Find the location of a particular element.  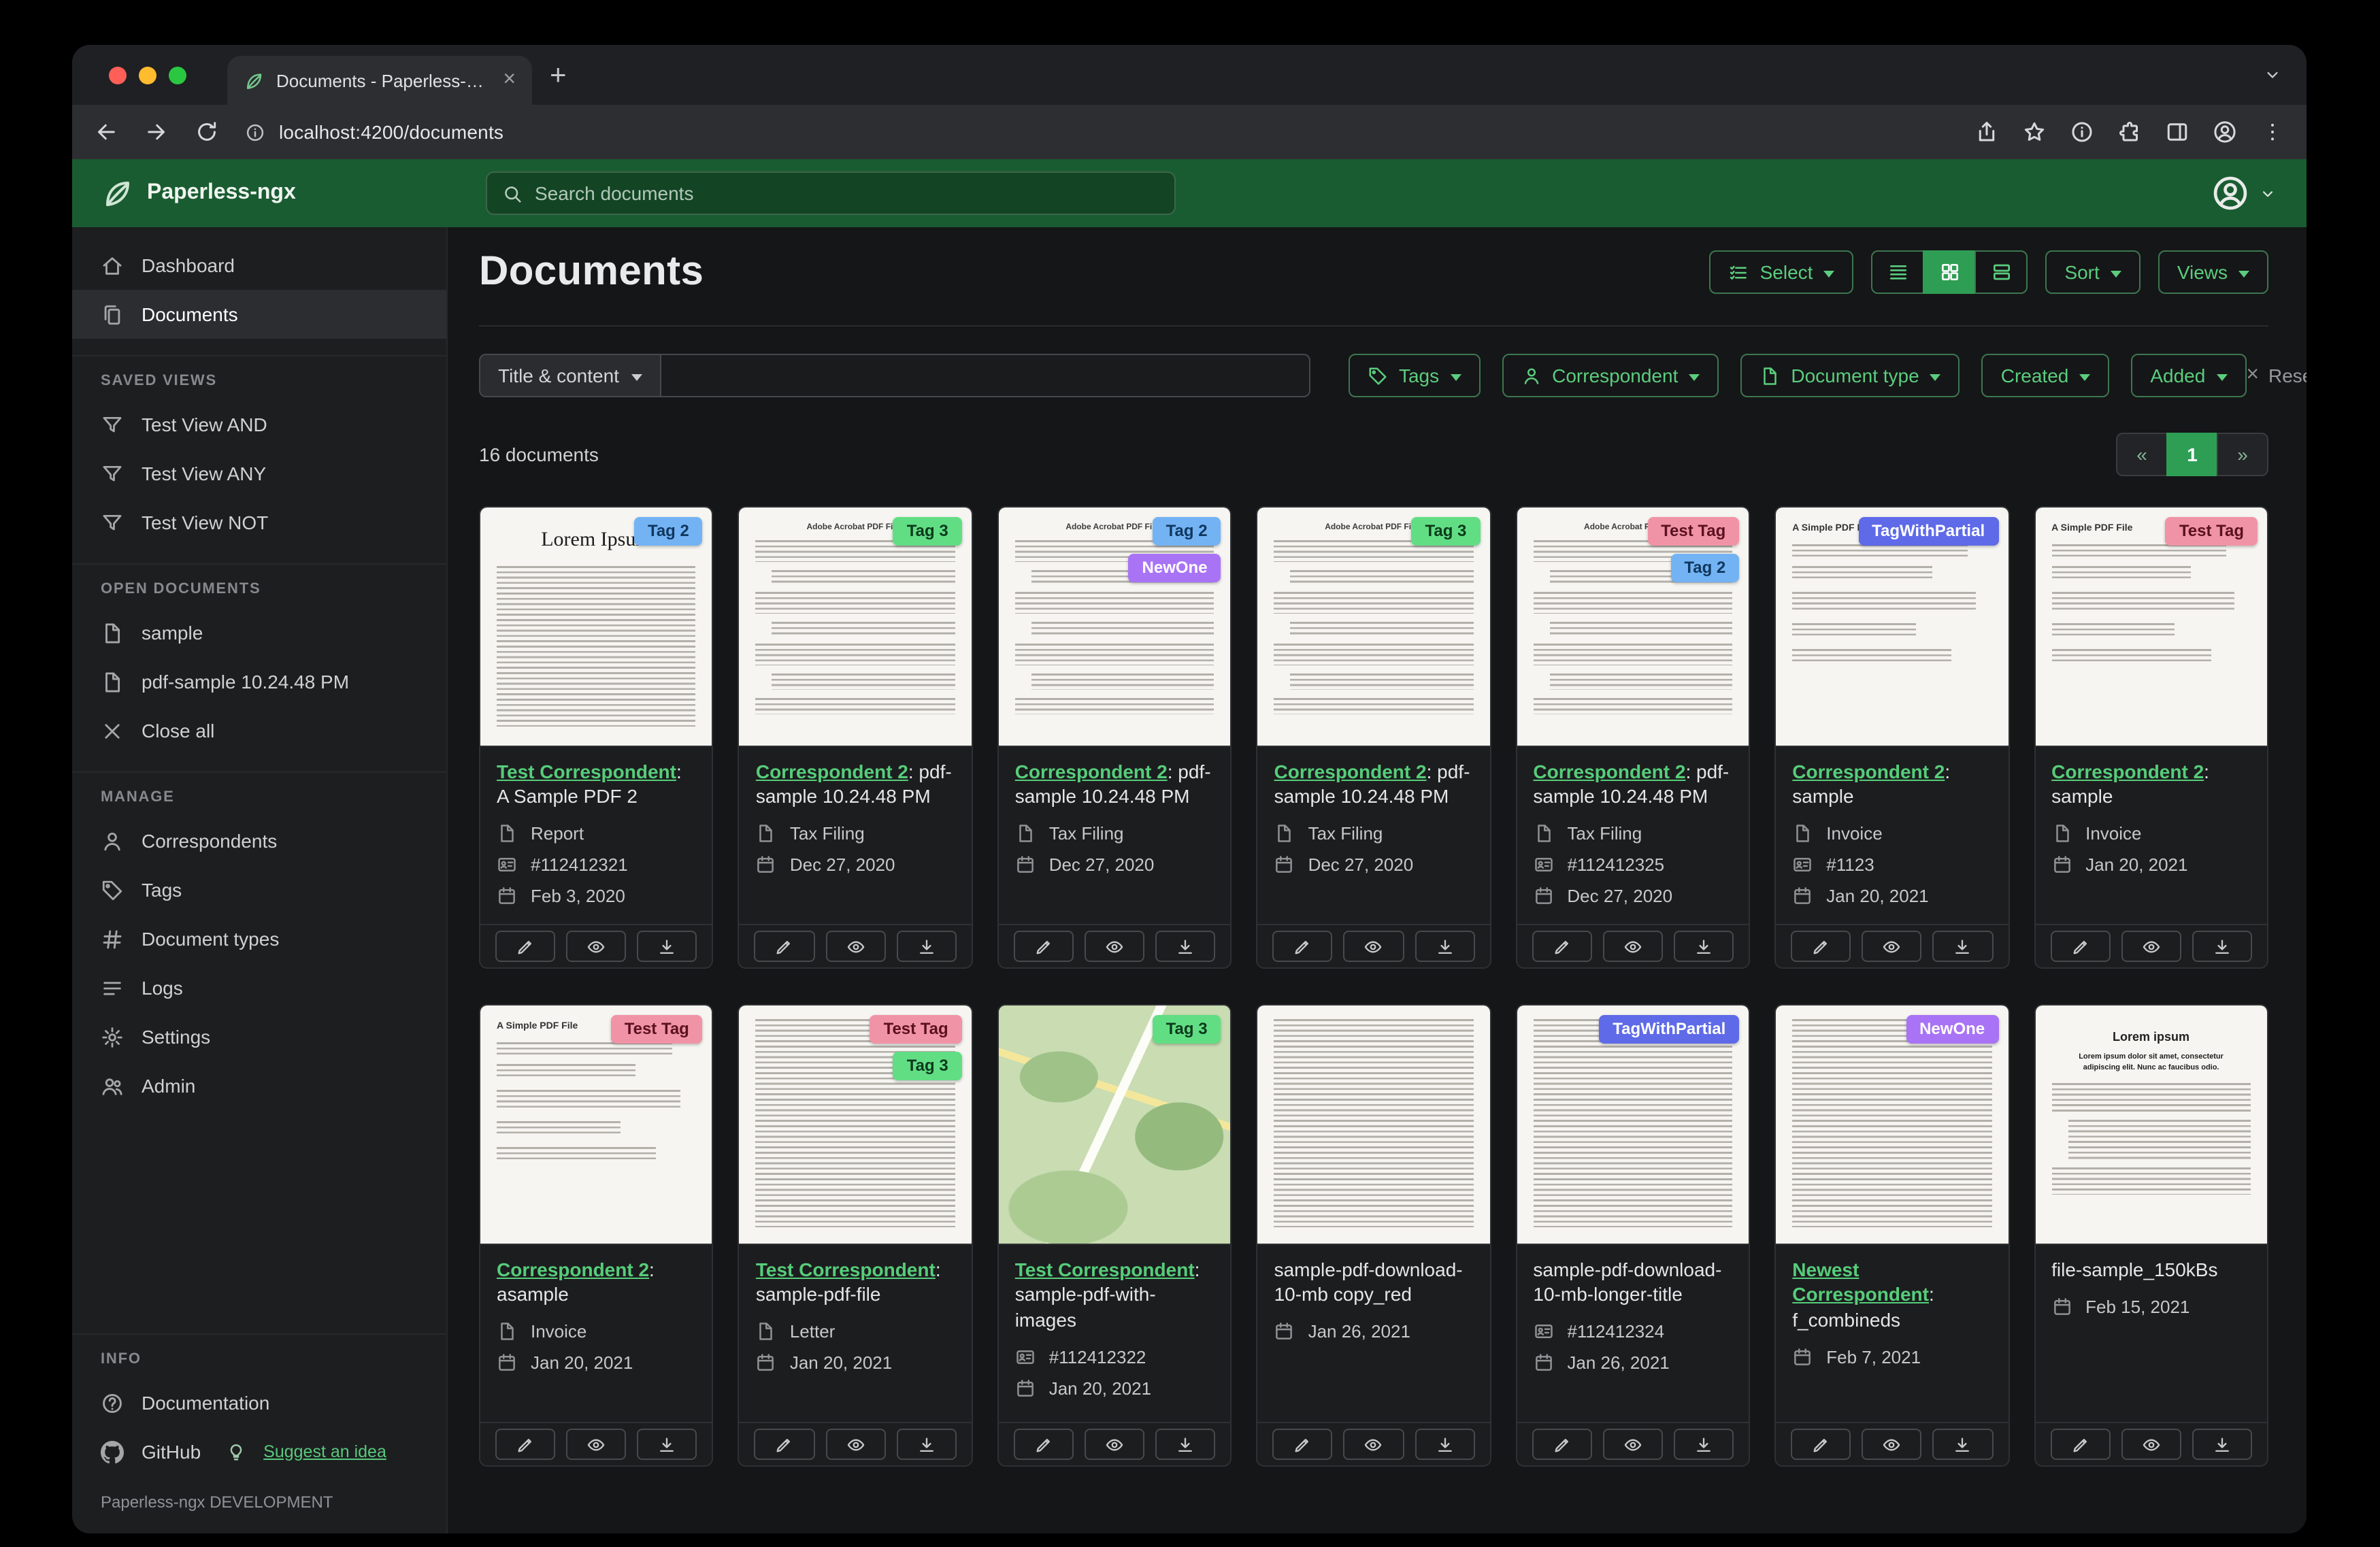

back-icon is located at coordinates (106, 132).